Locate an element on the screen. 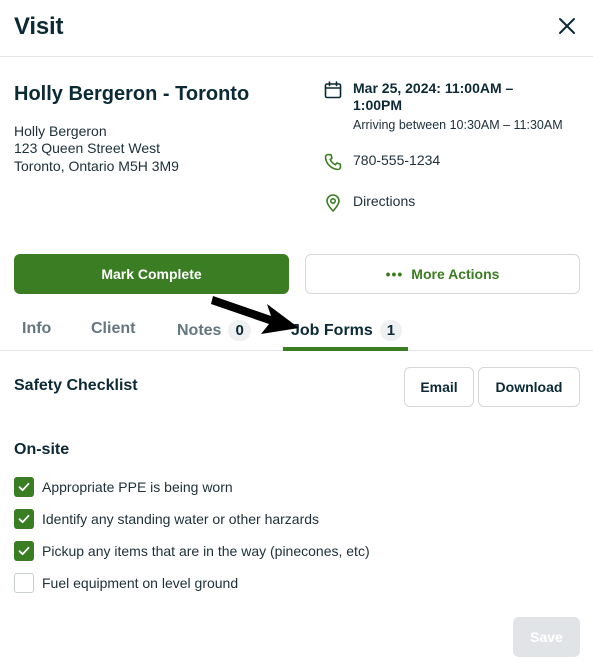 The image size is (593, 671). tab-info: Info is located at coordinates (36, 329).